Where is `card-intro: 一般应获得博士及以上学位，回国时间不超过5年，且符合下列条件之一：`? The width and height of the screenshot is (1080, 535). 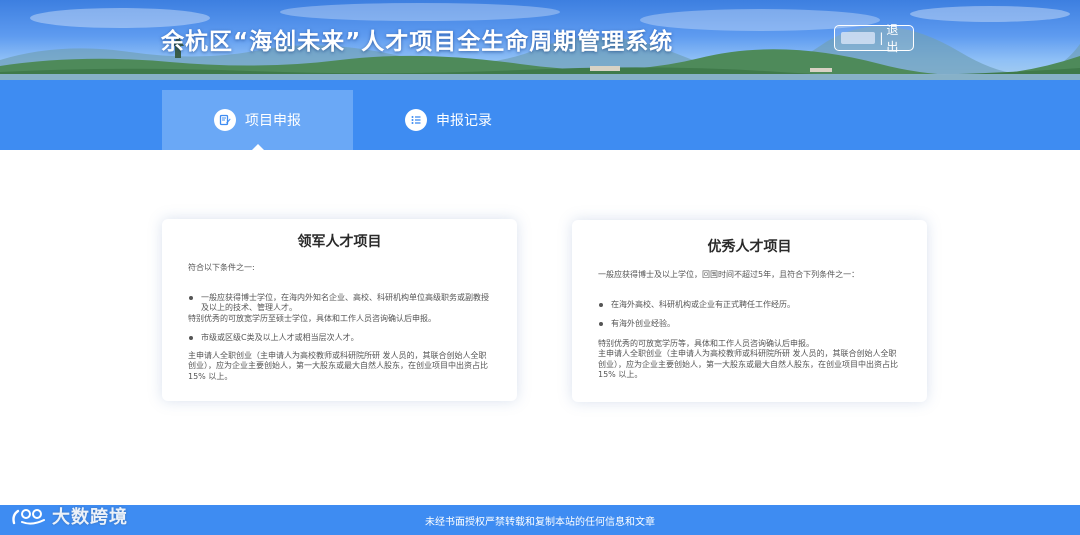 card-intro: 一般应获得博士及以上学位，回国时间不超过5年，且符合下列条件之一： is located at coordinates (729, 274).